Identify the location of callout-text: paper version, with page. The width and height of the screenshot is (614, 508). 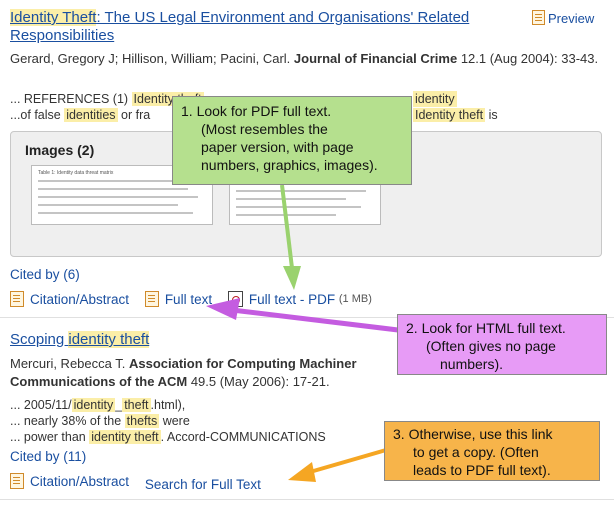
(277, 147).